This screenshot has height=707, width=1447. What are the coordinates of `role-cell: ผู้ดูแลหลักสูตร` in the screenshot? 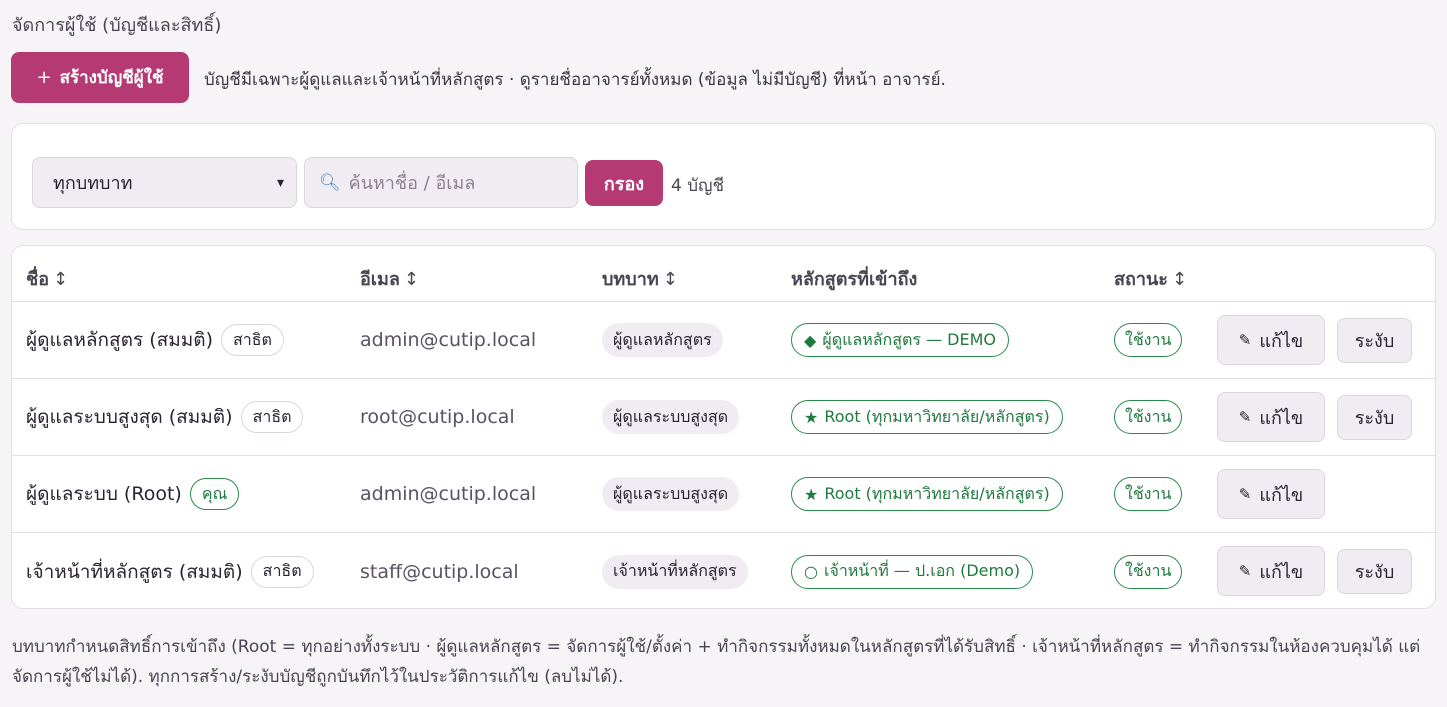 It's located at (662, 340).